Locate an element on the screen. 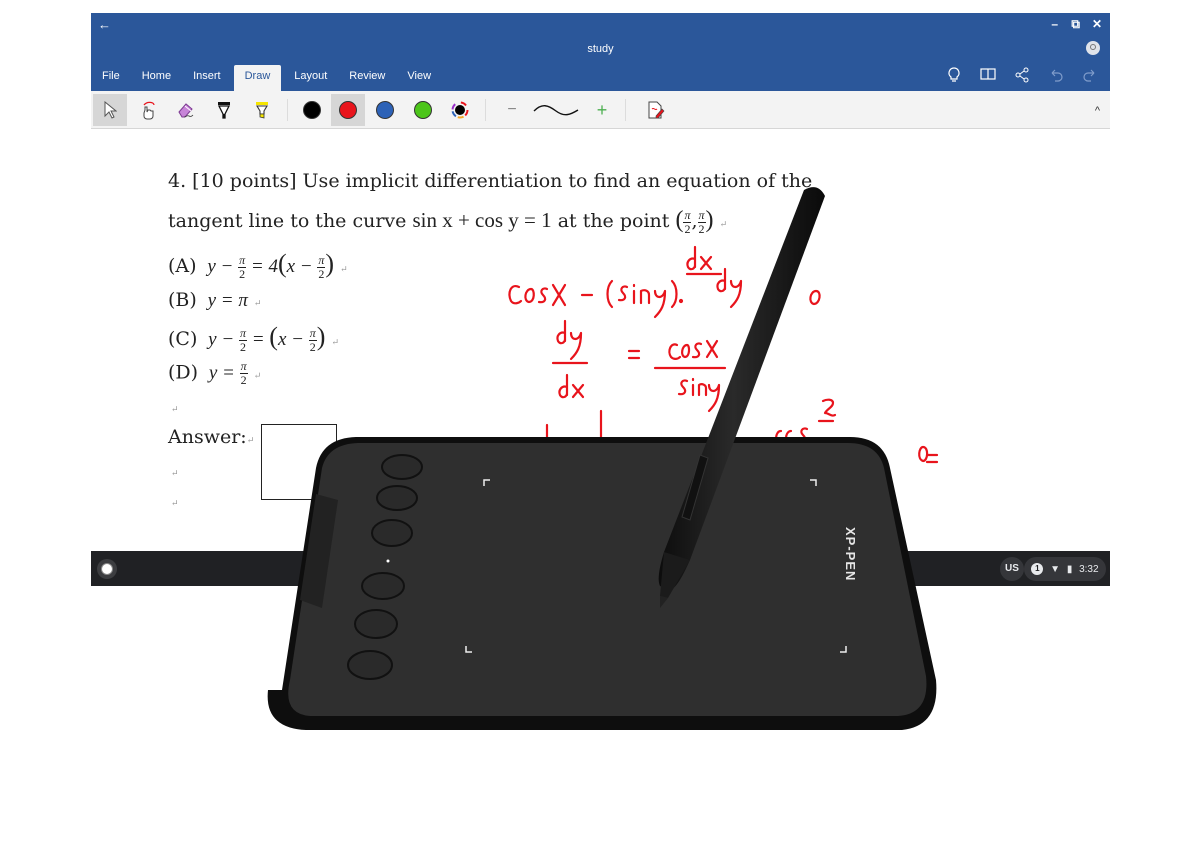  minimize-icon: – is located at coordinates (1054, 24).